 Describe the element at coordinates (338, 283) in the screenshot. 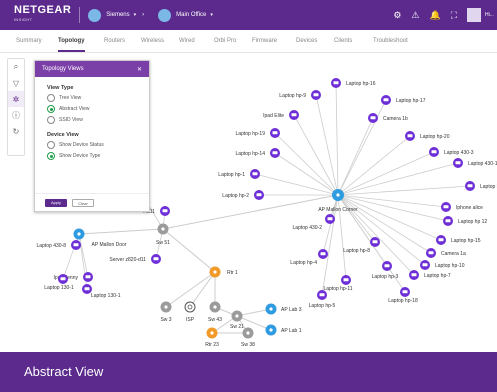

I see `client-node: Laptop hp-11` at that location.